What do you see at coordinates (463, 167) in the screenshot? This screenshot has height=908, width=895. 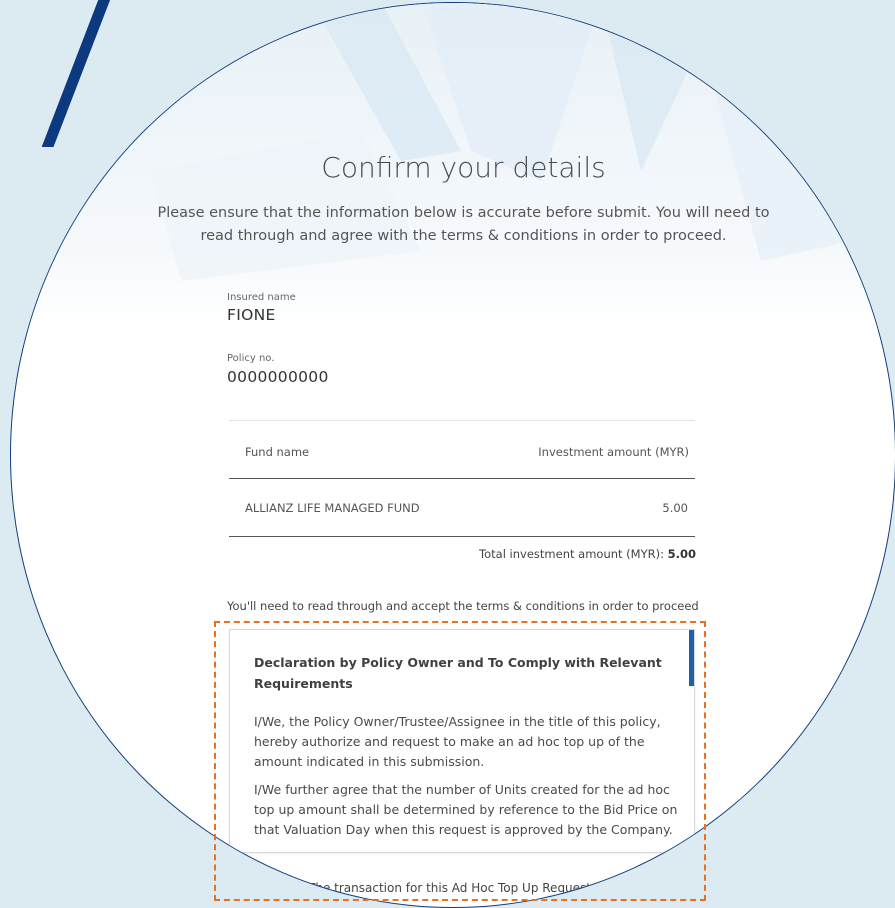 I see `page-title: Confirm your details` at bounding box center [463, 167].